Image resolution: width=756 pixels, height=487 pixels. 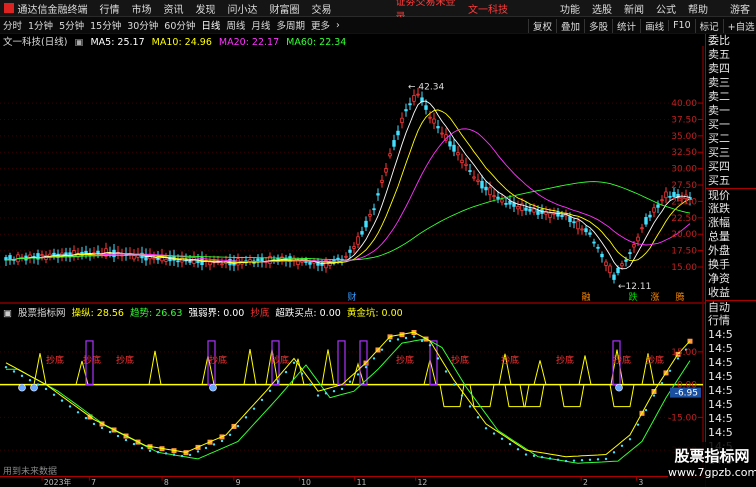 I want to click on app-name: 通达信金融终端, so click(x=52, y=10).